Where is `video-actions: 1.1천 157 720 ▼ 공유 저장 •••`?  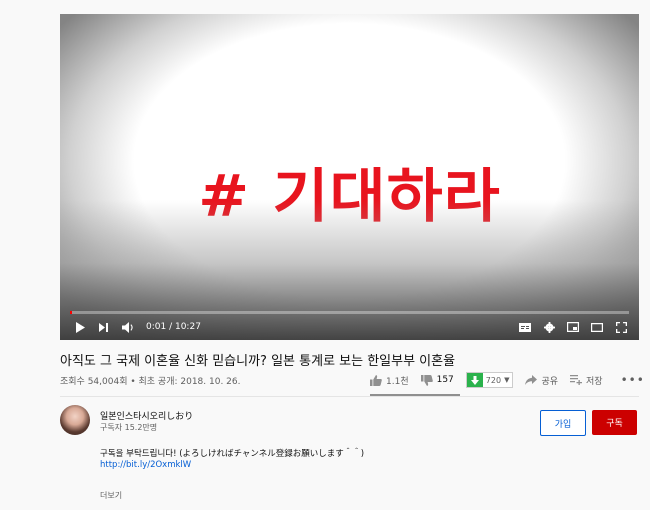 video-actions: 1.1천 157 720 ▼ 공유 저장 ••• is located at coordinates (507, 380).